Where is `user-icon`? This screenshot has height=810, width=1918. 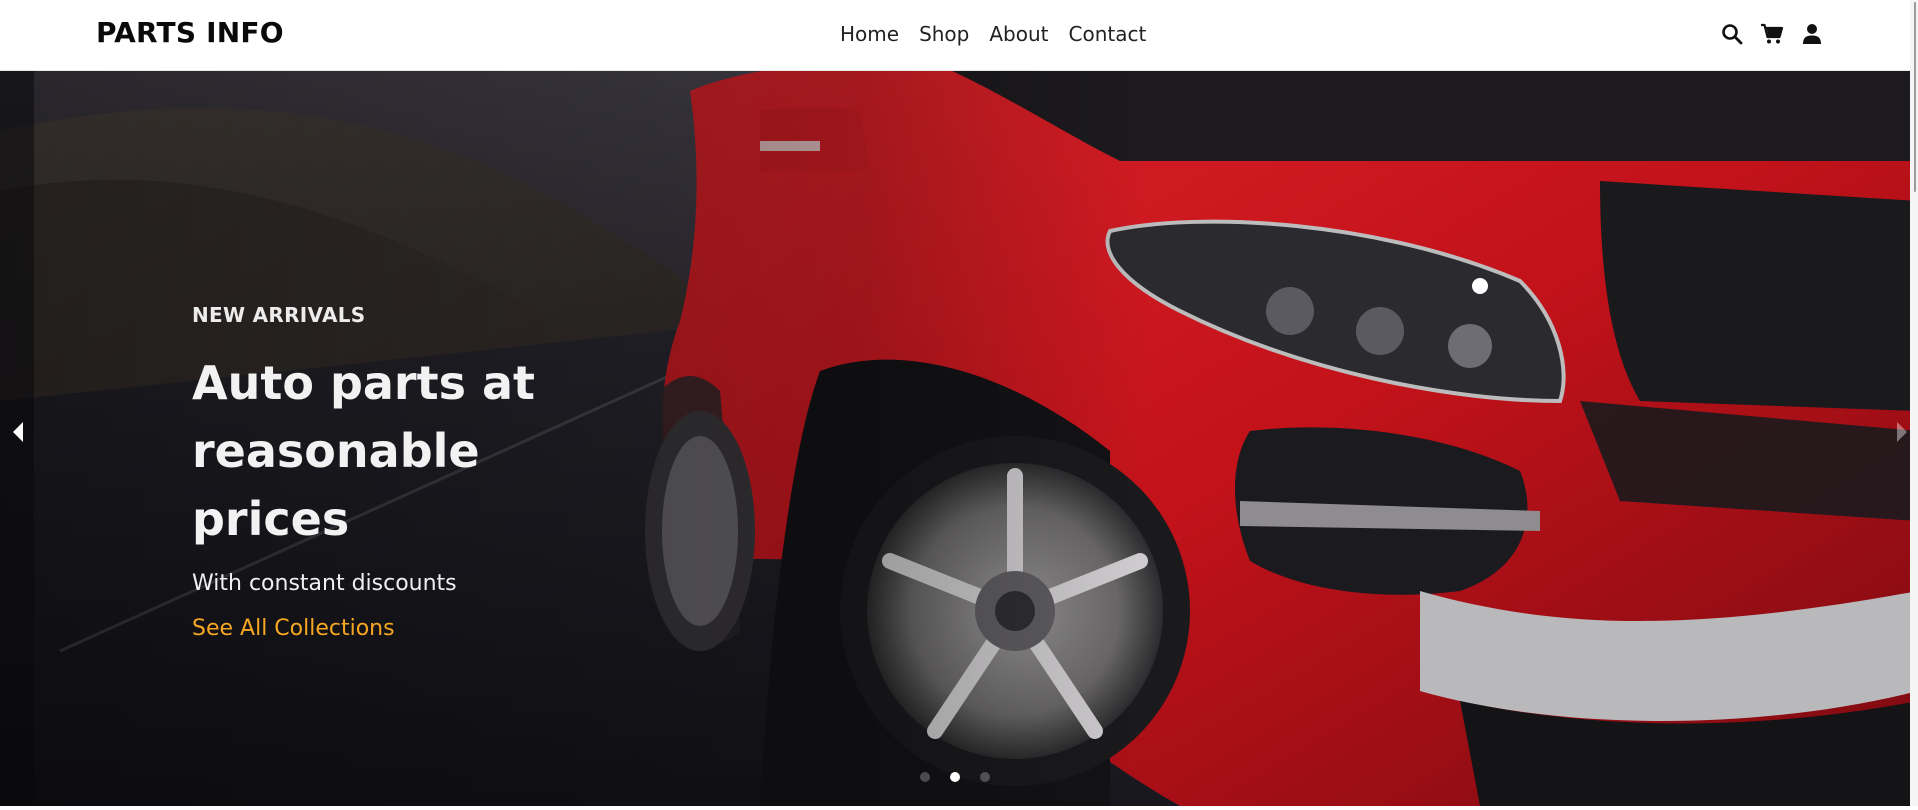 user-icon is located at coordinates (1812, 34).